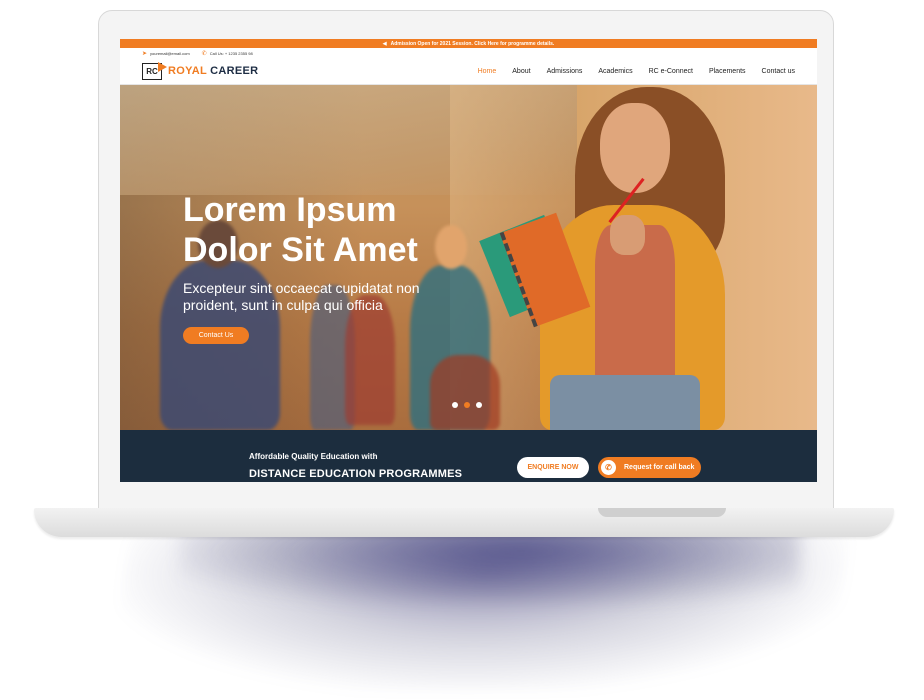  Describe the element at coordinates (234, 71) in the screenshot. I see `logo-brand-career: CAREER` at that location.